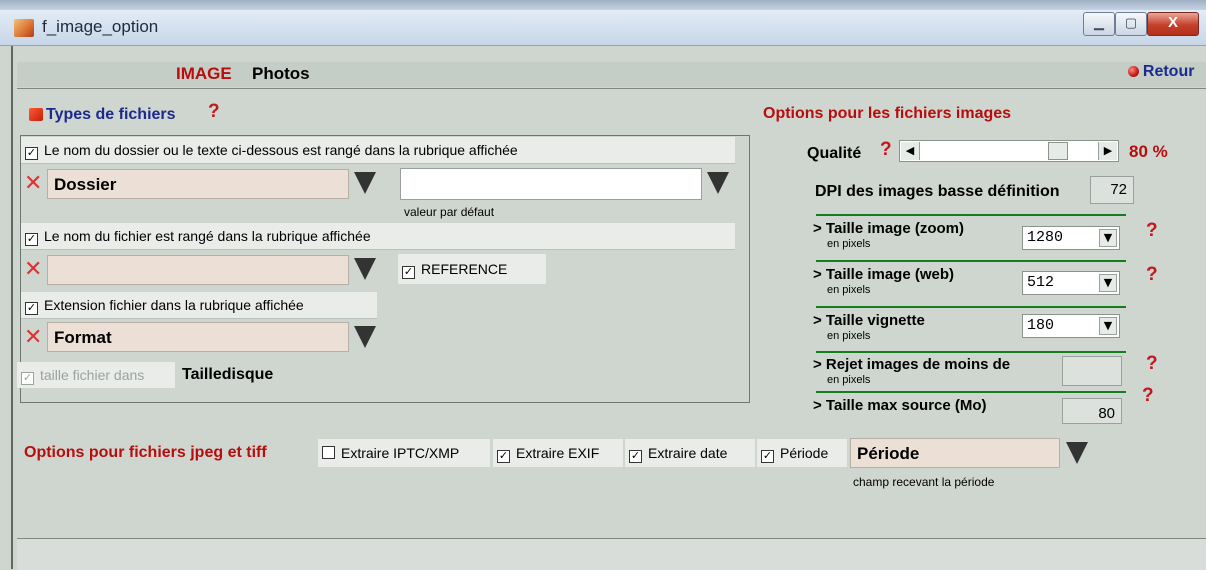  I want to click on format-dropdown-icon, so click(365, 337).